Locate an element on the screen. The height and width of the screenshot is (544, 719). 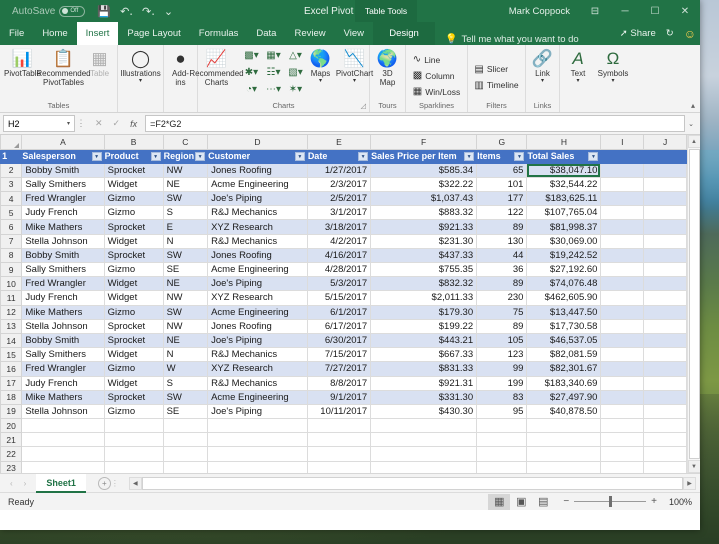
cell-G5: 122 is located at coordinates (502, 213).